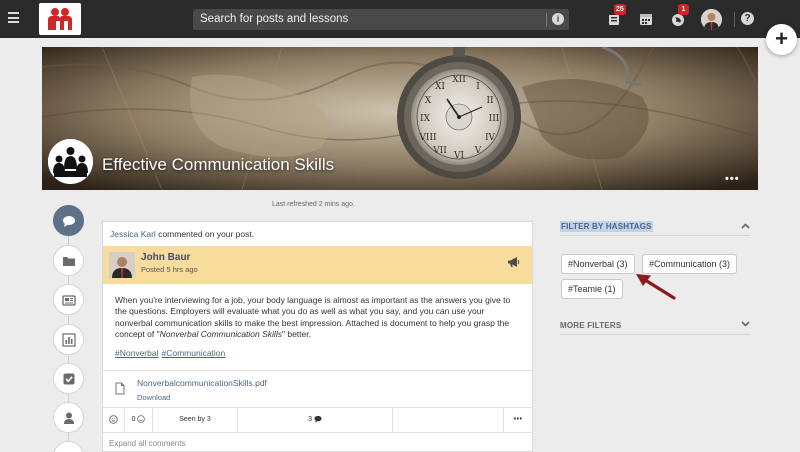 The image size is (800, 452). I want to click on chevron-down-icon, so click(745, 324).